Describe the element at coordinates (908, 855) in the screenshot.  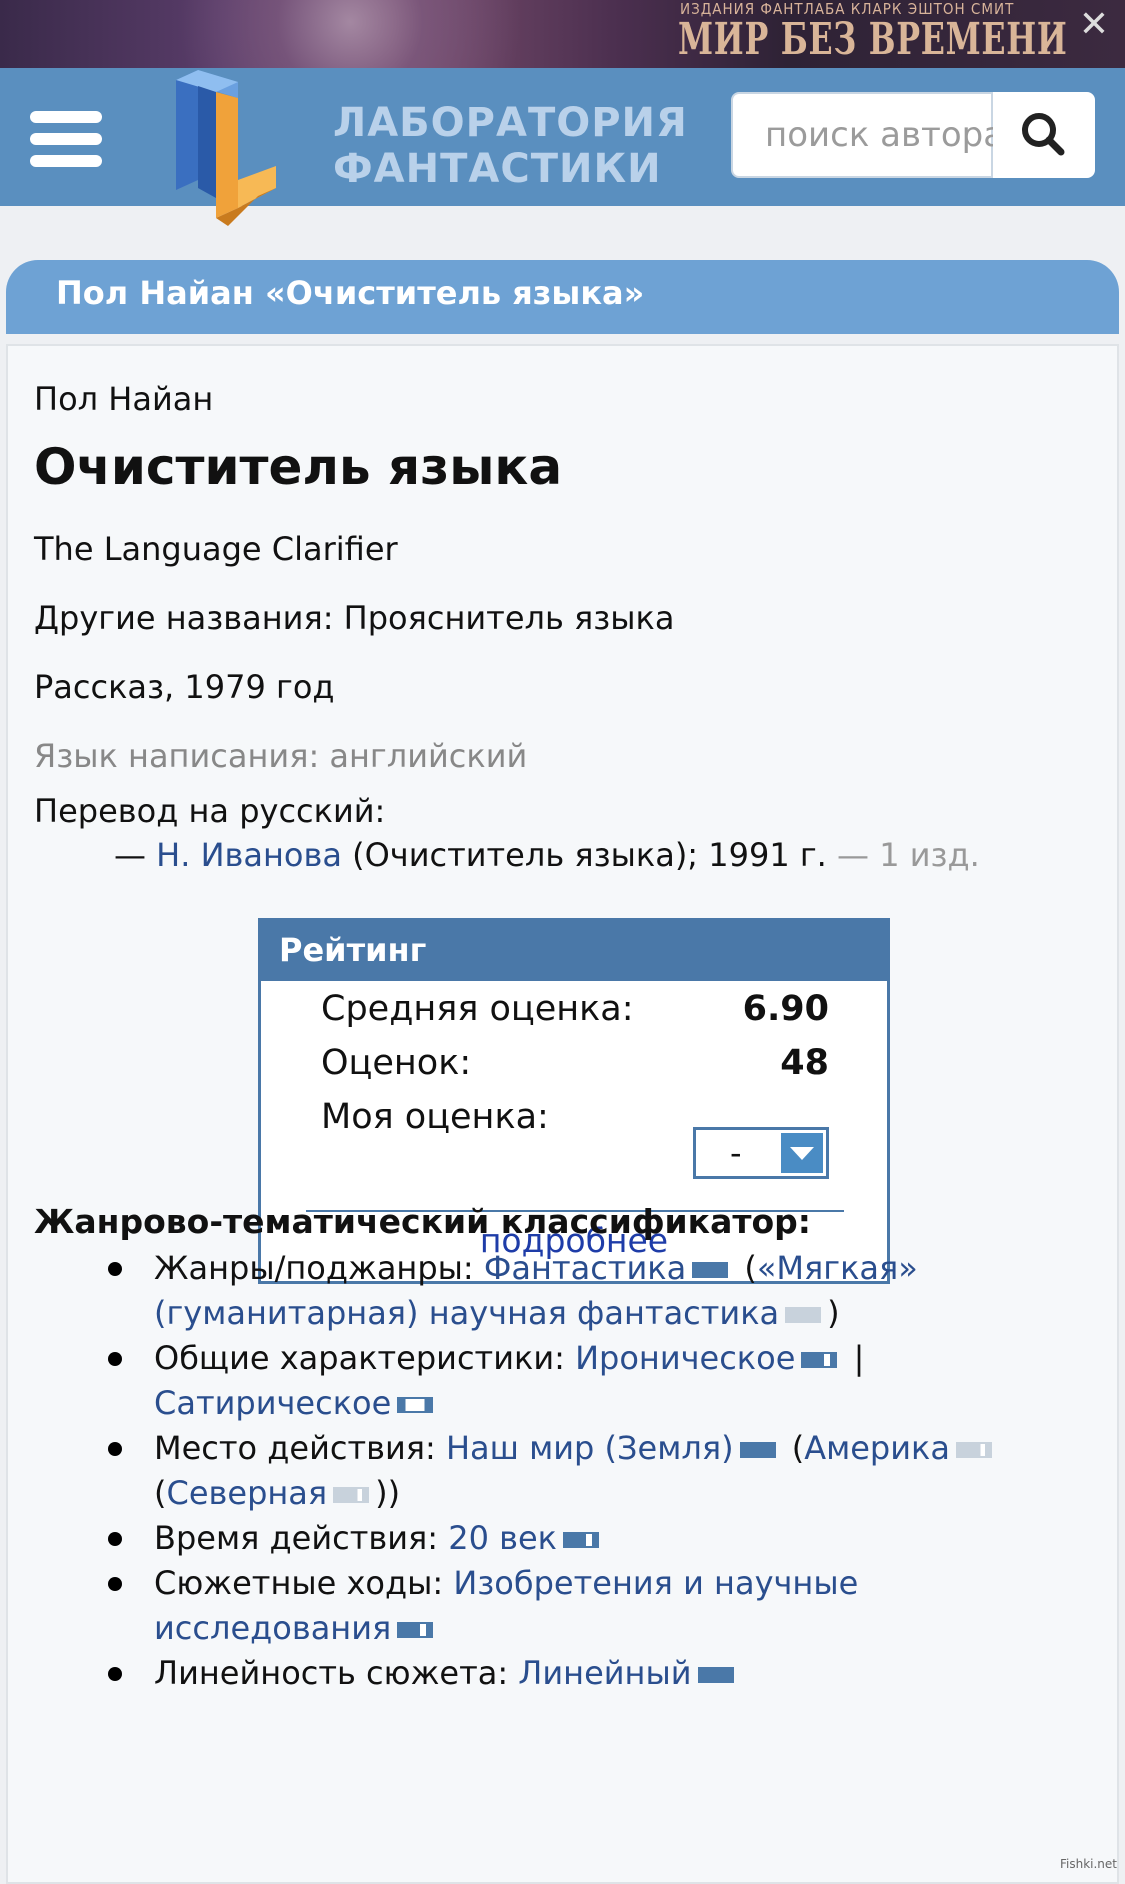
I see `editions-link: — 1 изд.` at that location.